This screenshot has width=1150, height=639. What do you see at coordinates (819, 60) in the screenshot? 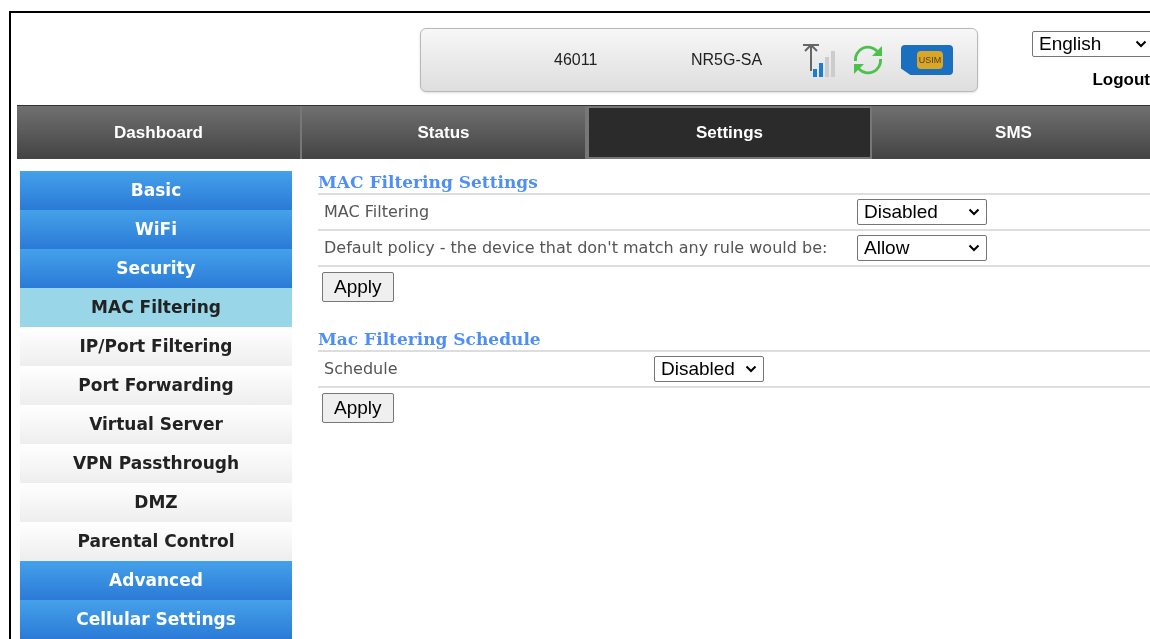
I see `signal-icon` at bounding box center [819, 60].